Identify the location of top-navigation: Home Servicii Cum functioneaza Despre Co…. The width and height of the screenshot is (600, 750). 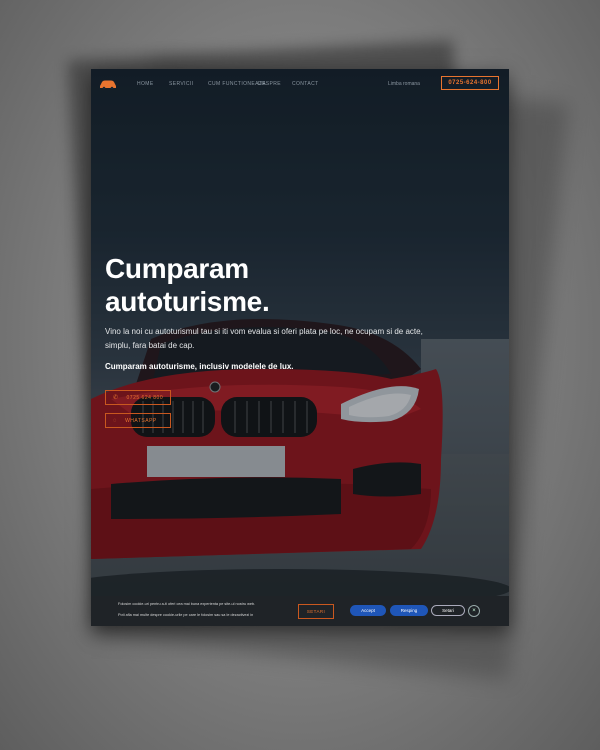
(300, 84).